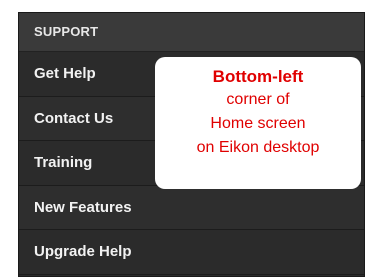 Image resolution: width=368 pixels, height=279 pixels. Describe the element at coordinates (258, 147) in the screenshot. I see `callout-line-3: on Eikon desktop` at that location.